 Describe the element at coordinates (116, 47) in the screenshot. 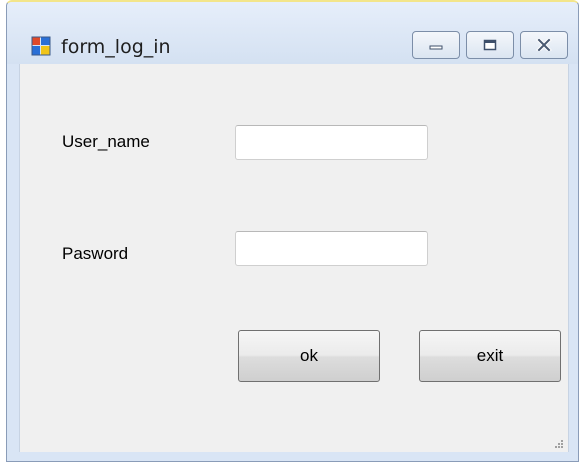

I see `window-title: form_log_in` at that location.